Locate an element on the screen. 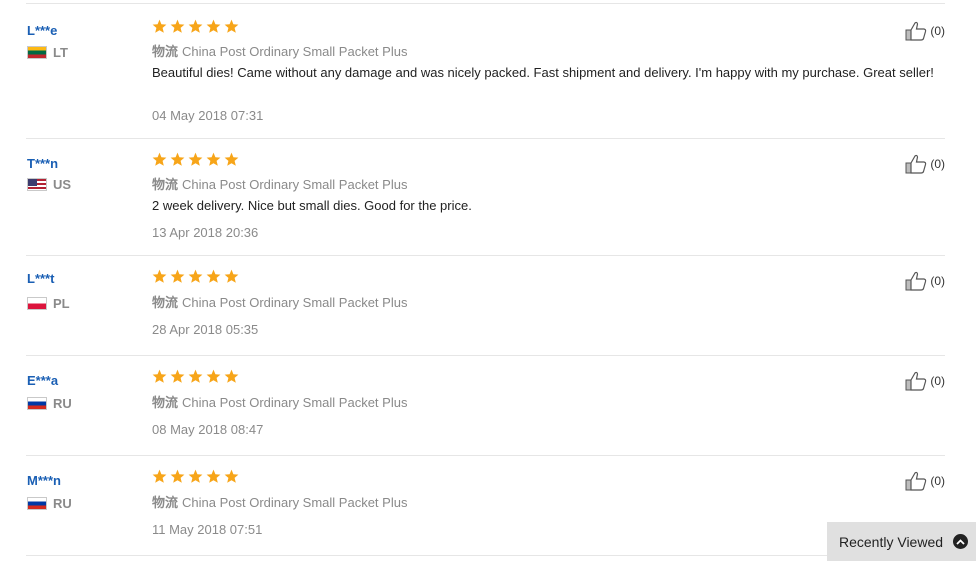  review-date: 08 May 2018 08:47 is located at coordinates (208, 429).